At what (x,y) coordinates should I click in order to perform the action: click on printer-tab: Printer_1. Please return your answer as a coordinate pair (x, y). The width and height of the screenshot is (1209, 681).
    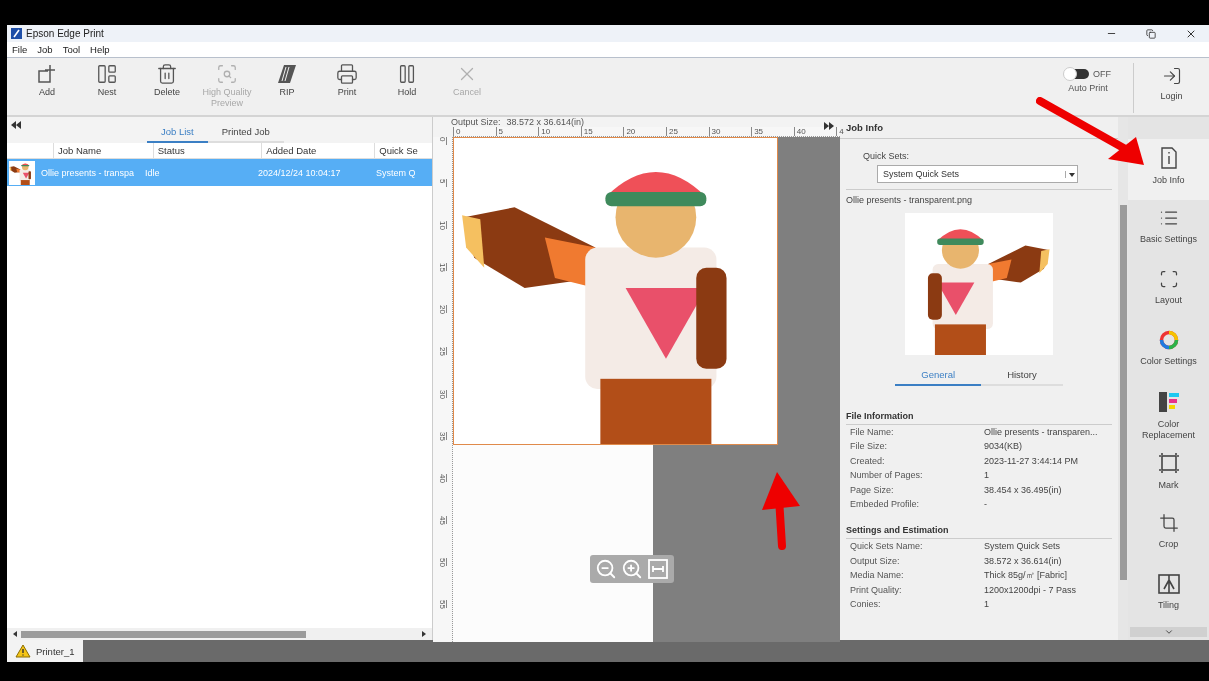
    Looking at the image, I should click on (45, 651).